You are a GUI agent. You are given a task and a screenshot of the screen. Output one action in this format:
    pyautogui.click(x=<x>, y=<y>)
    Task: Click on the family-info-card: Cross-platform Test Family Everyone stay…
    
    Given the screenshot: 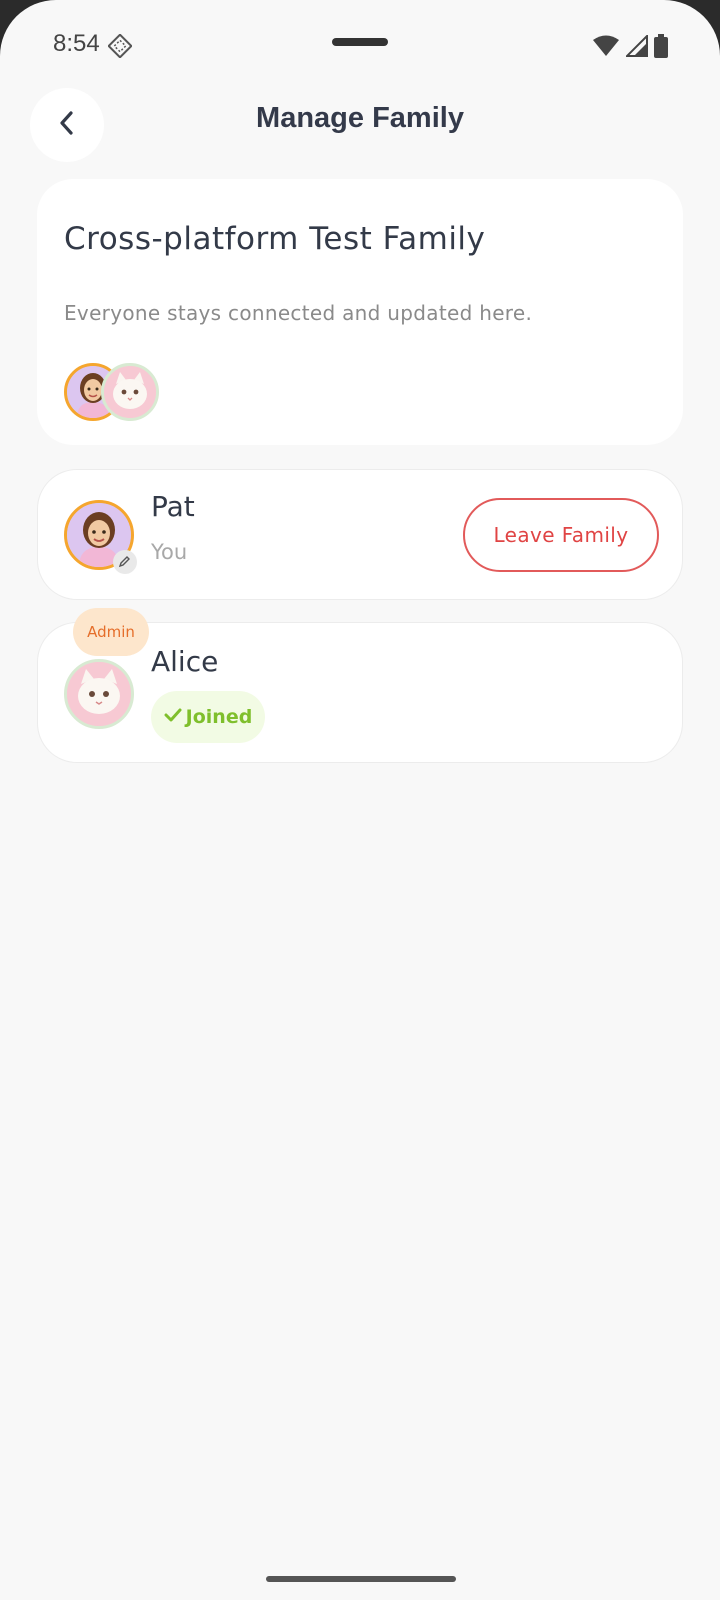 What is the action you would take?
    pyautogui.click(x=360, y=312)
    